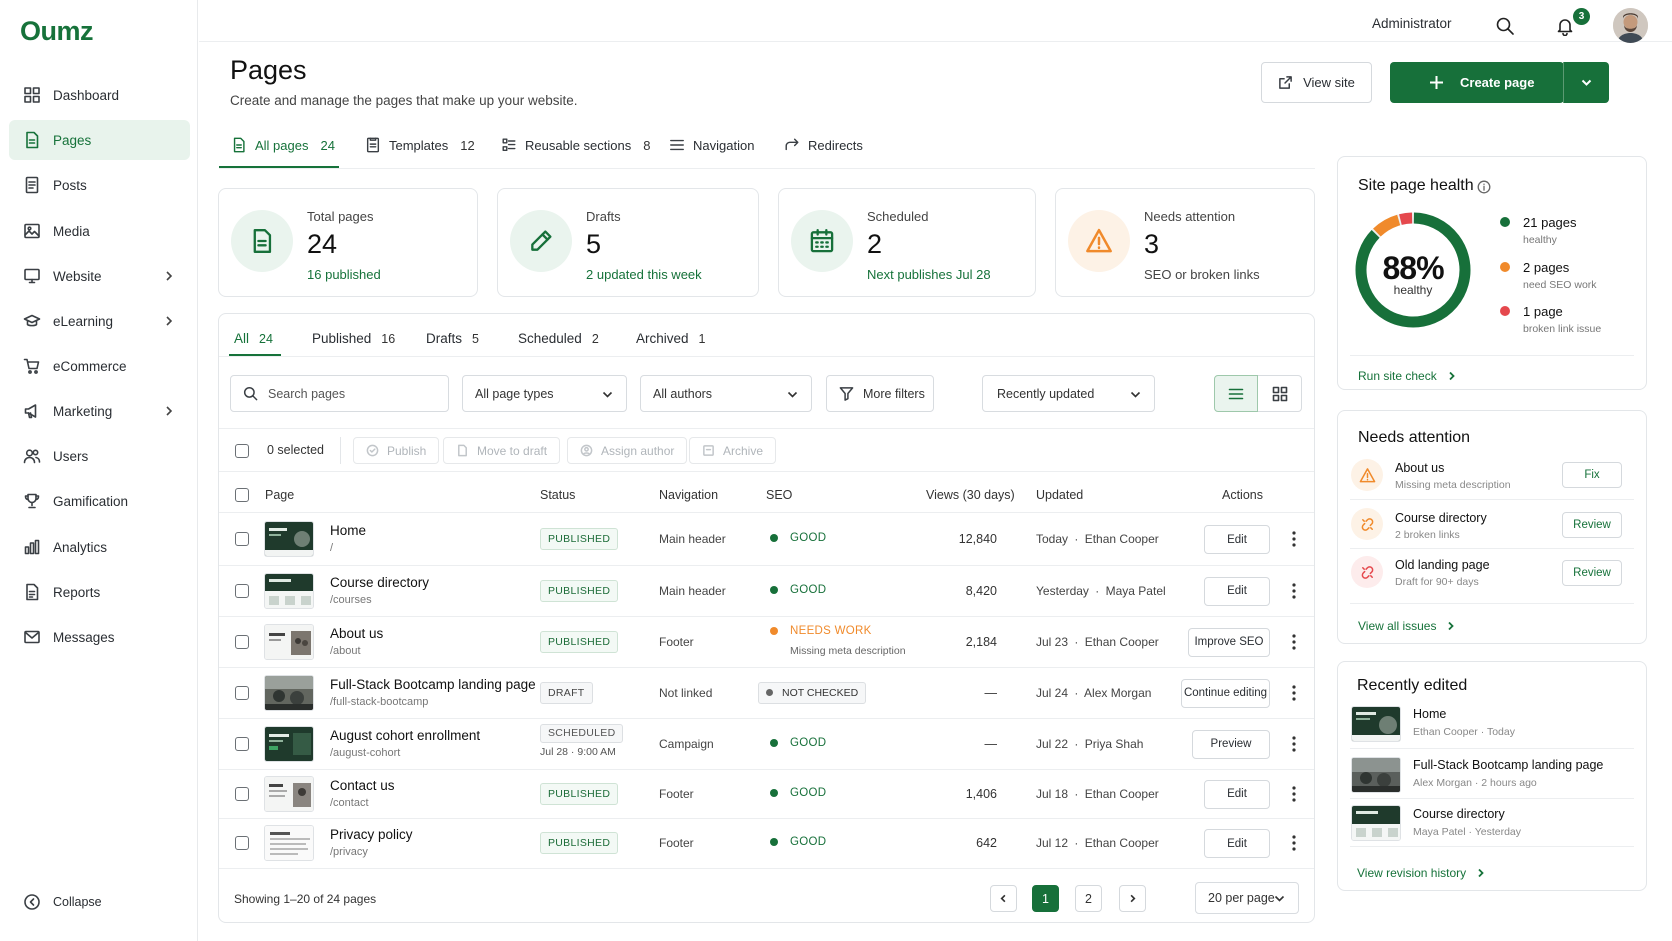 This screenshot has width=1672, height=941. I want to click on header-checkbox, so click(242, 495).